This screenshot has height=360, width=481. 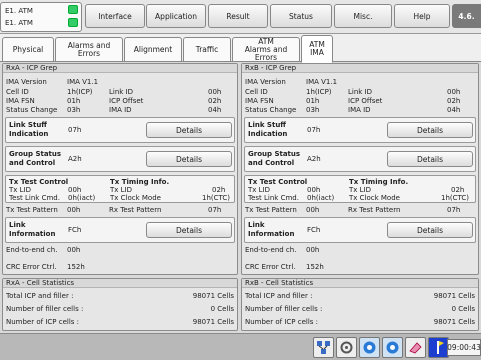 I want to click on label: ICP Offset, so click(x=365, y=101).